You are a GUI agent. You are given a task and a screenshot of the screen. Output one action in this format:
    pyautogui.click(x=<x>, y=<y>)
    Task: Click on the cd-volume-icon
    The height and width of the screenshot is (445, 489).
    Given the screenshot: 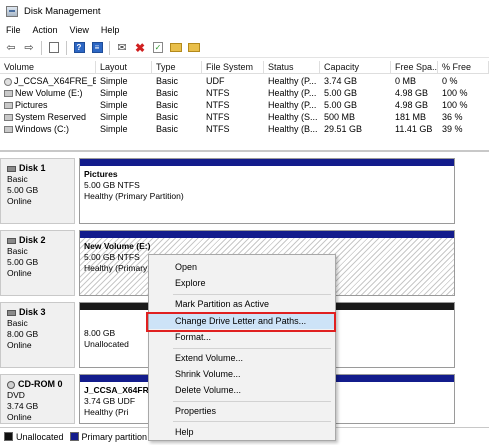 What is the action you would take?
    pyautogui.click(x=8, y=81)
    